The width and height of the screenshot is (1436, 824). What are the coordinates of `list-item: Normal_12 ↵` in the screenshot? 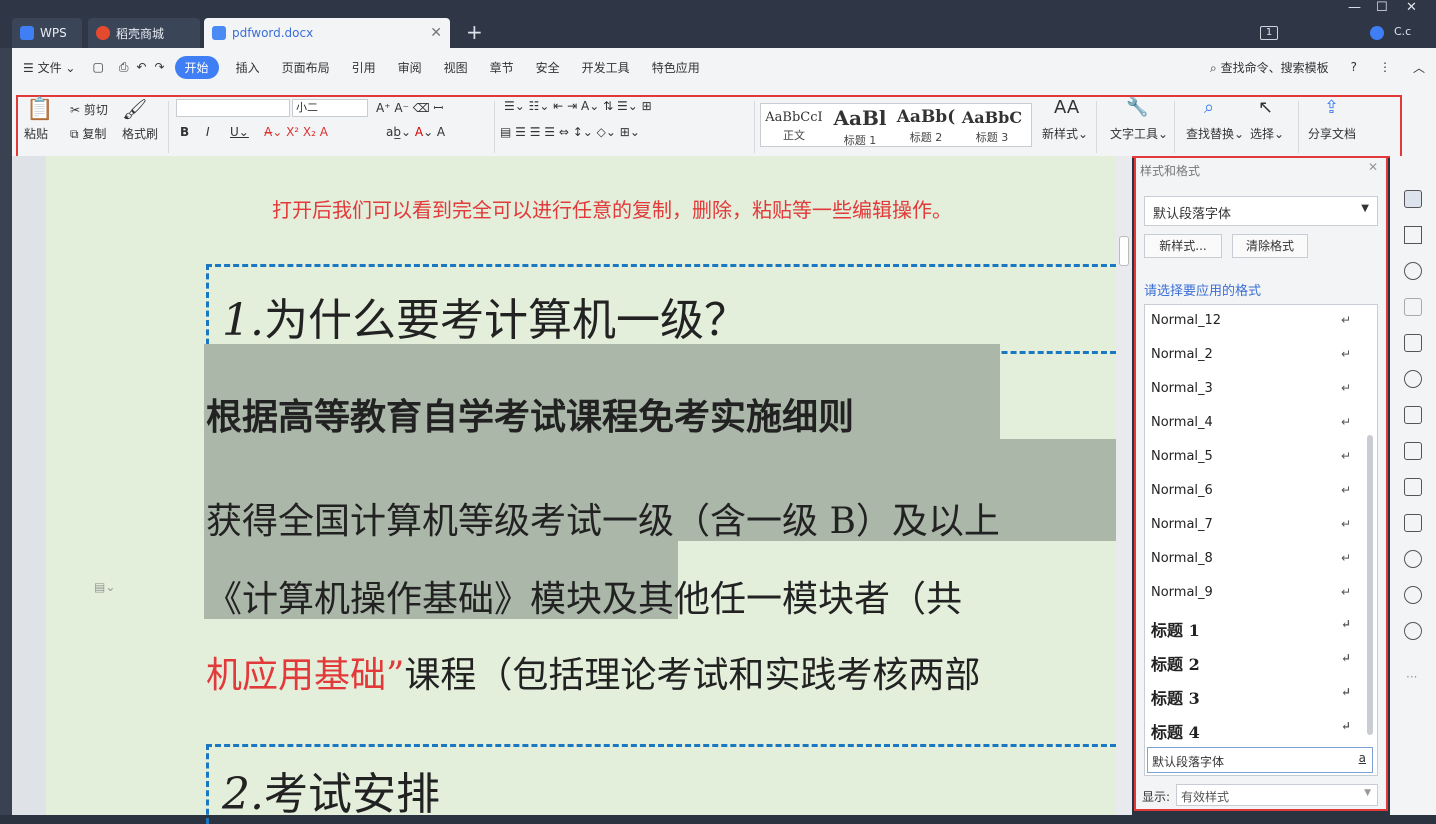 It's located at (1258, 320).